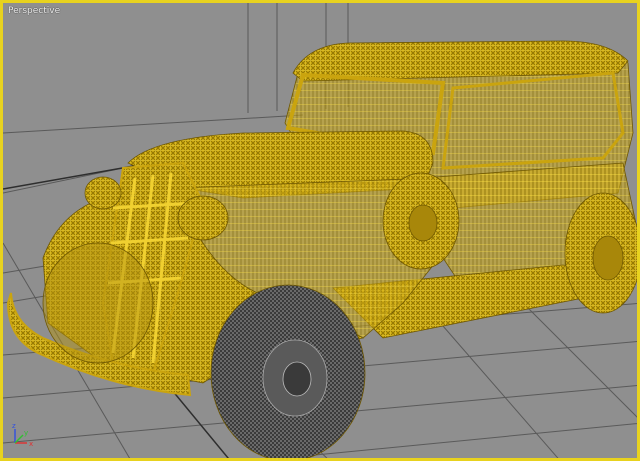  I want to click on rear-wheel-hub, so click(608, 258).